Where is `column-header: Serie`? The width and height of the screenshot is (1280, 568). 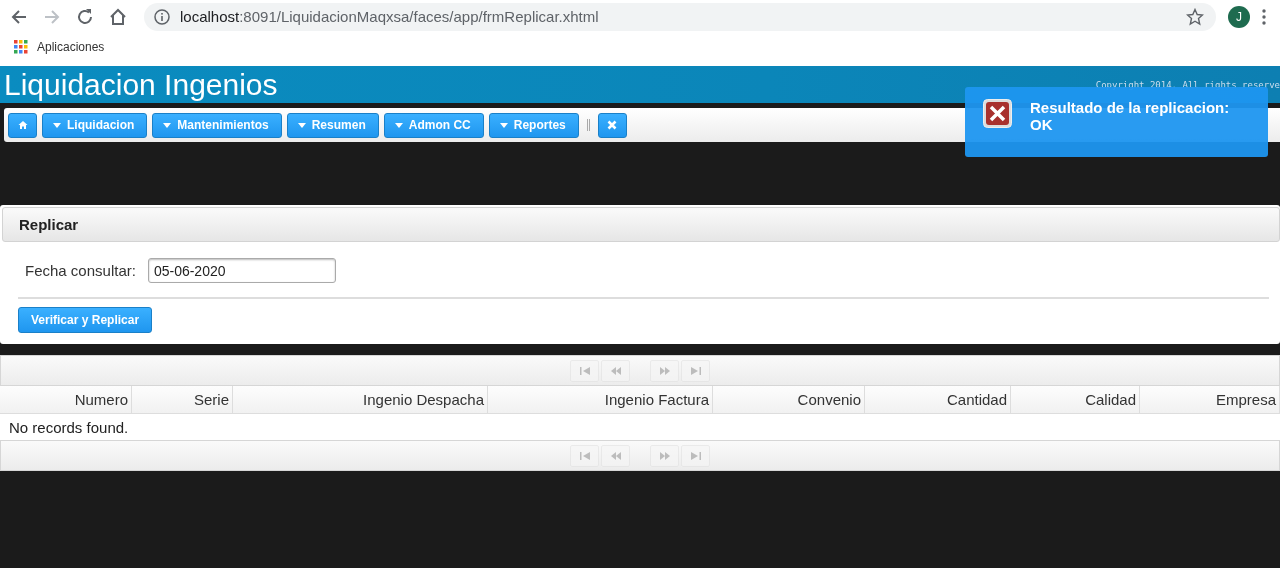 column-header: Serie is located at coordinates (182, 399).